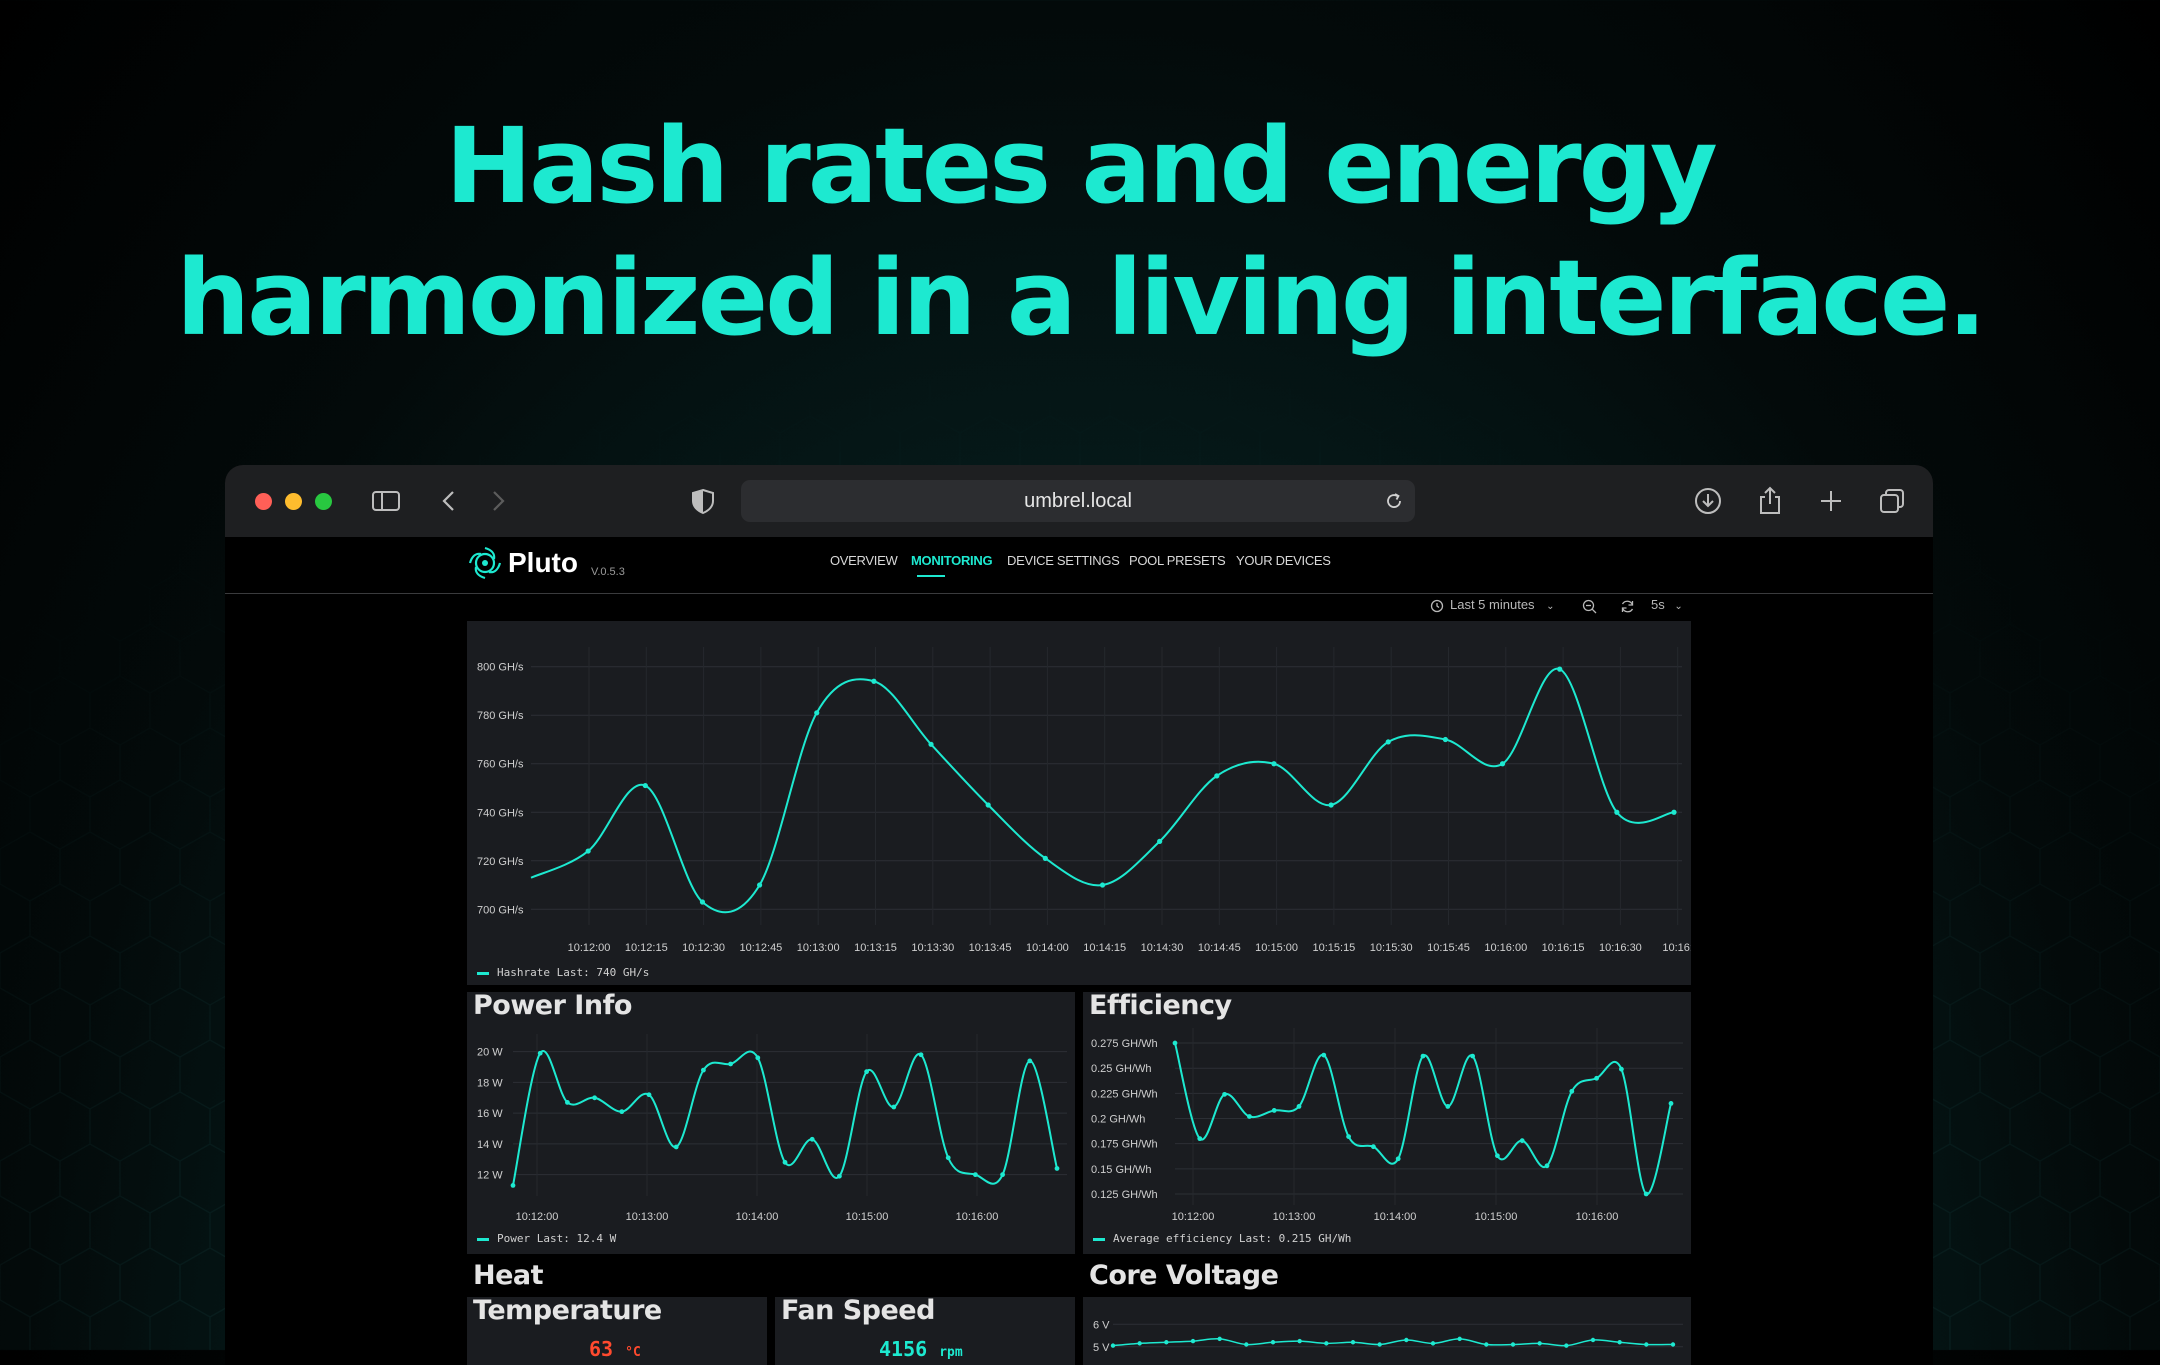  Describe the element at coordinates (293, 501) in the screenshot. I see `minimize-window-button` at that location.